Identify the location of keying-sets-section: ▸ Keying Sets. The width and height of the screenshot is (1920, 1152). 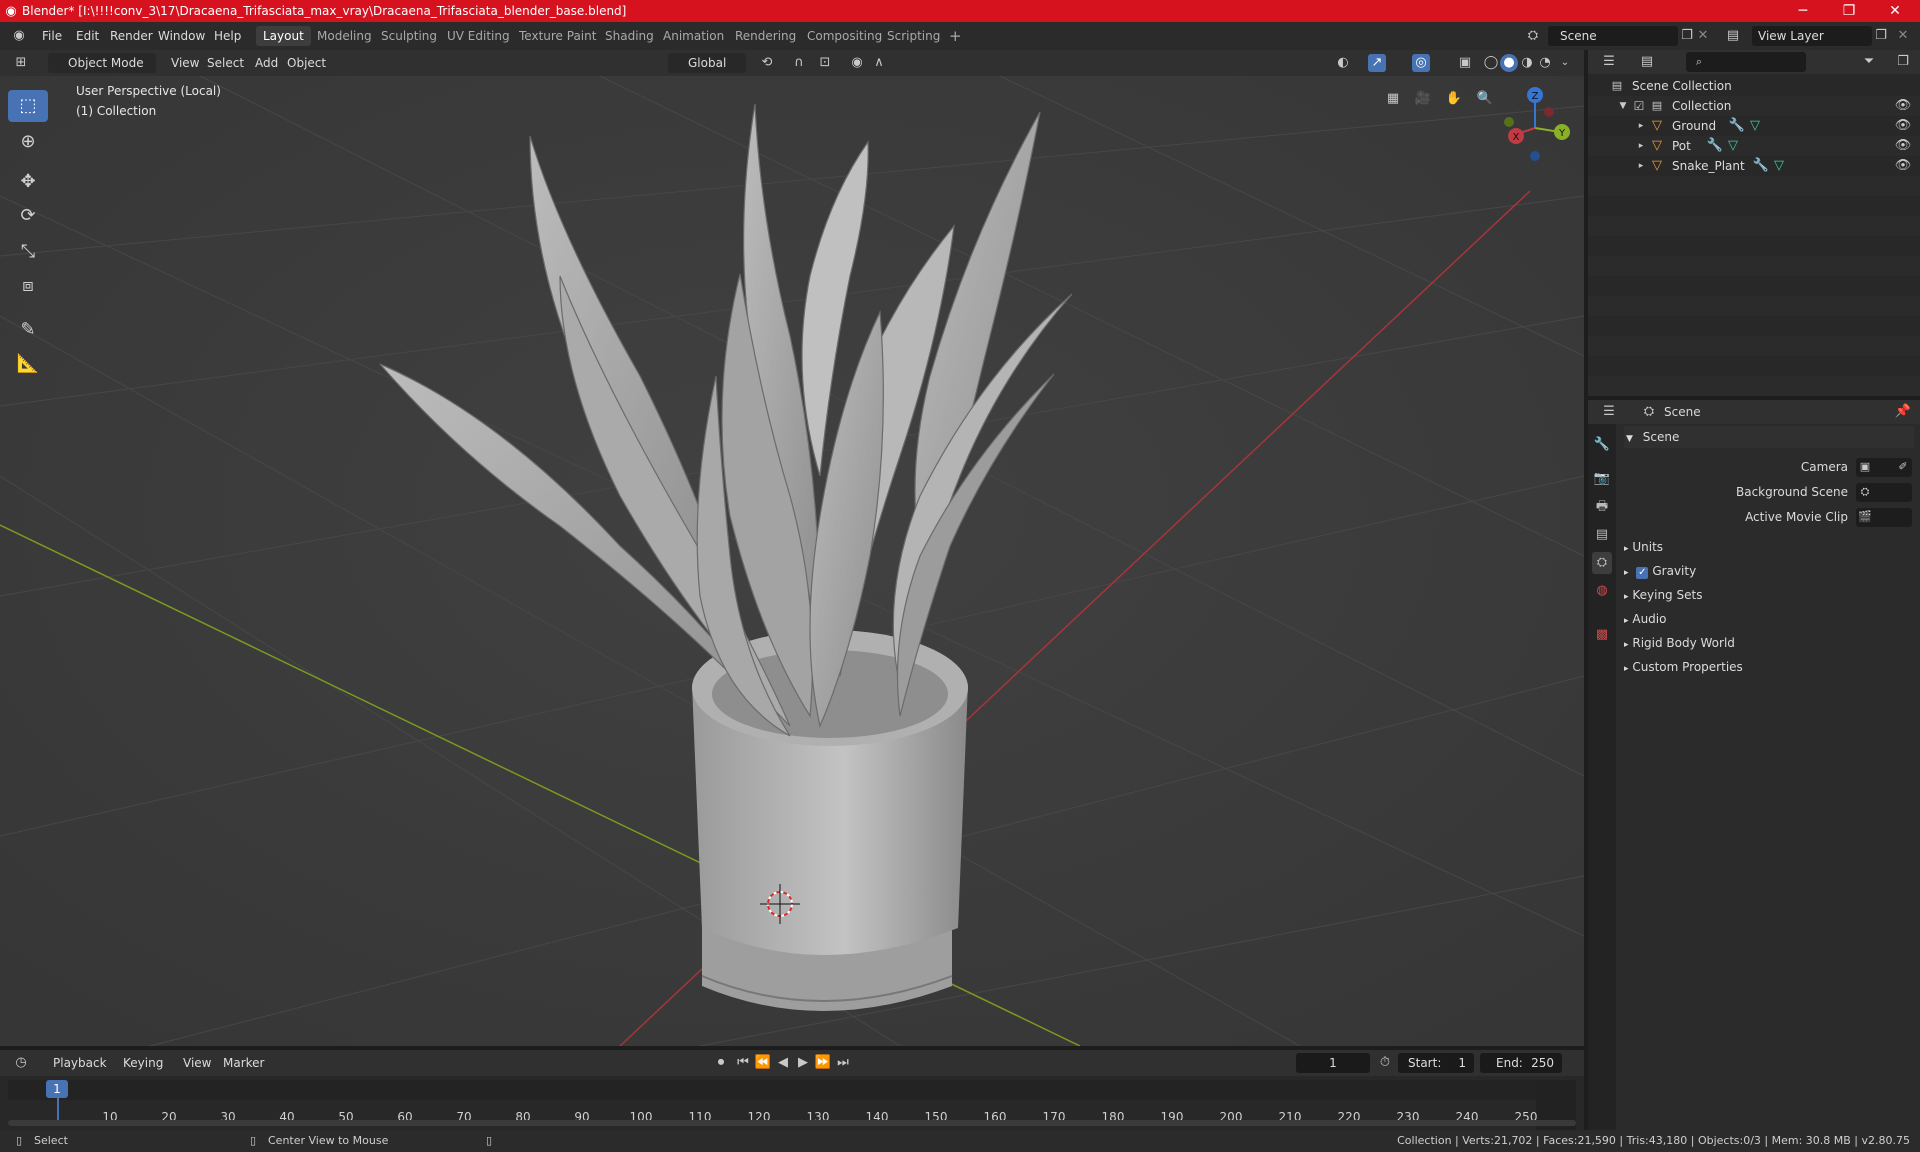
(1663, 595).